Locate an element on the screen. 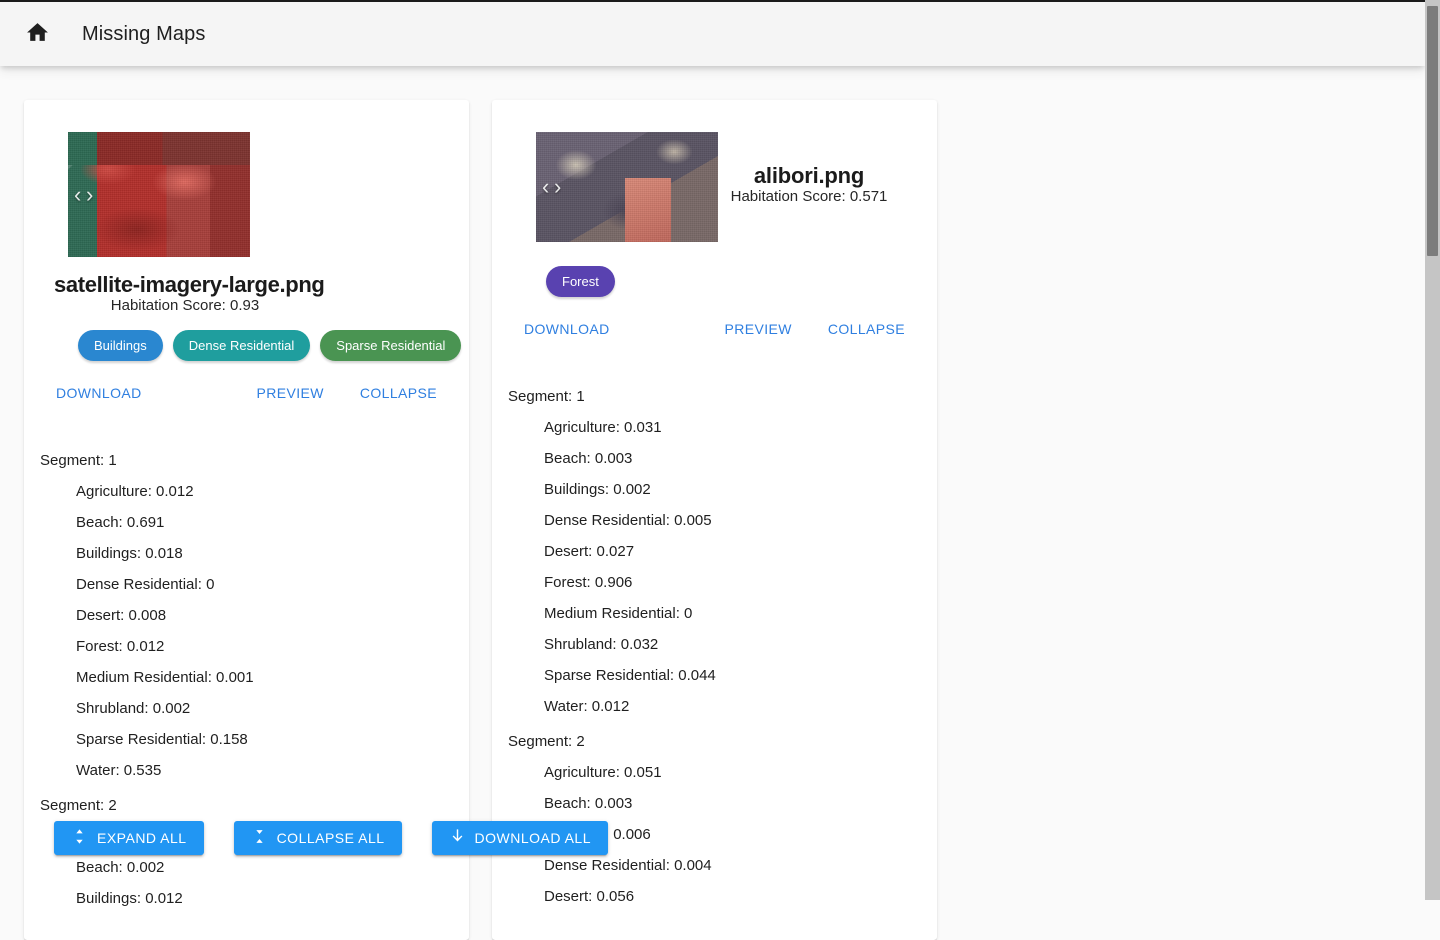  collapse-all-label: COLLAPSE ALL is located at coordinates (330, 838).